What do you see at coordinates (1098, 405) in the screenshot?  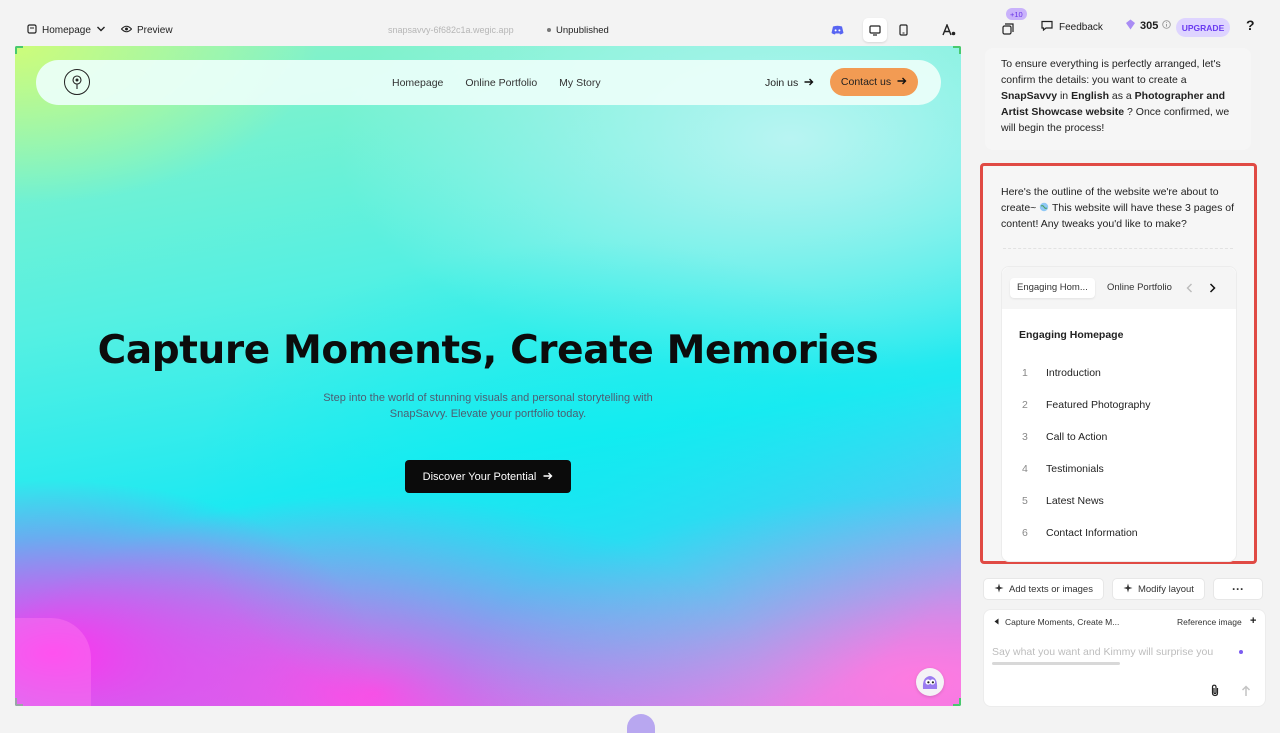 I see `list-item-label: Featured Photography` at bounding box center [1098, 405].